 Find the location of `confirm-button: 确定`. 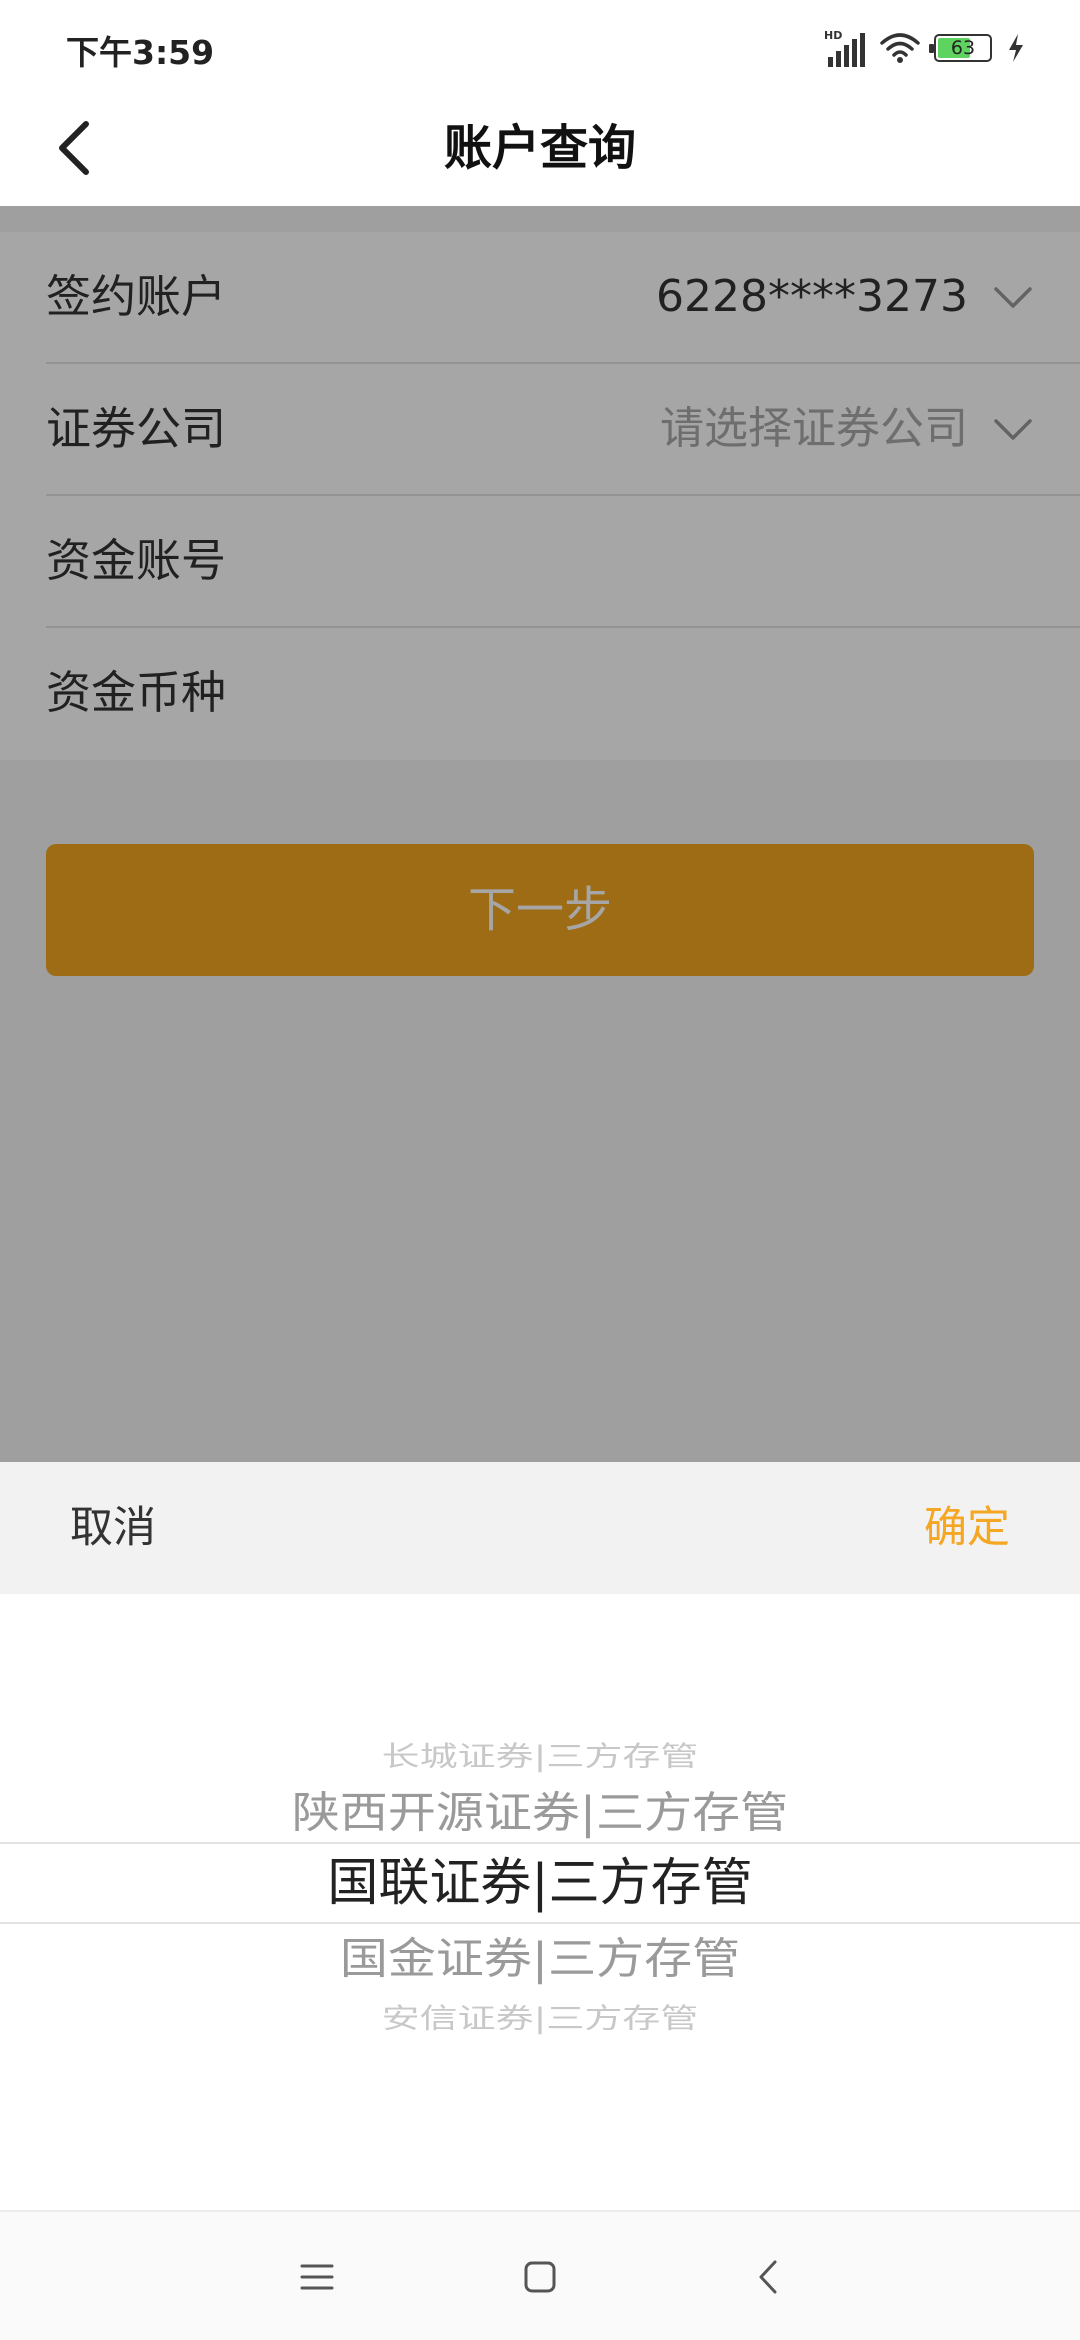

confirm-button: 确定 is located at coordinates (967, 1528).